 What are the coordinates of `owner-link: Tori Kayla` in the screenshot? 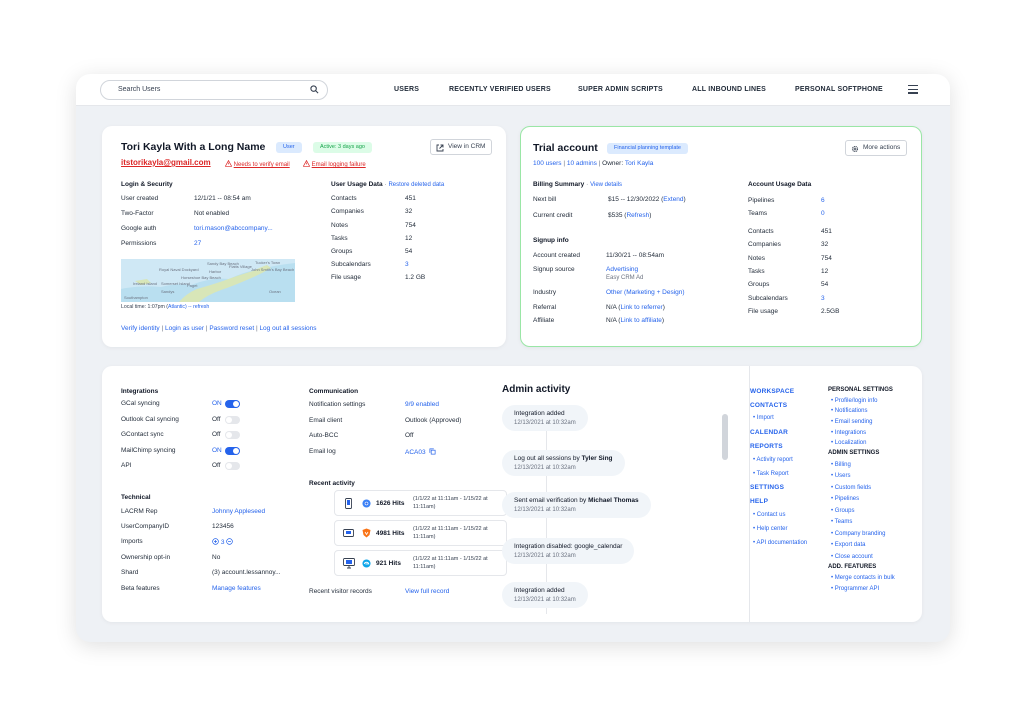 It's located at (639, 163).